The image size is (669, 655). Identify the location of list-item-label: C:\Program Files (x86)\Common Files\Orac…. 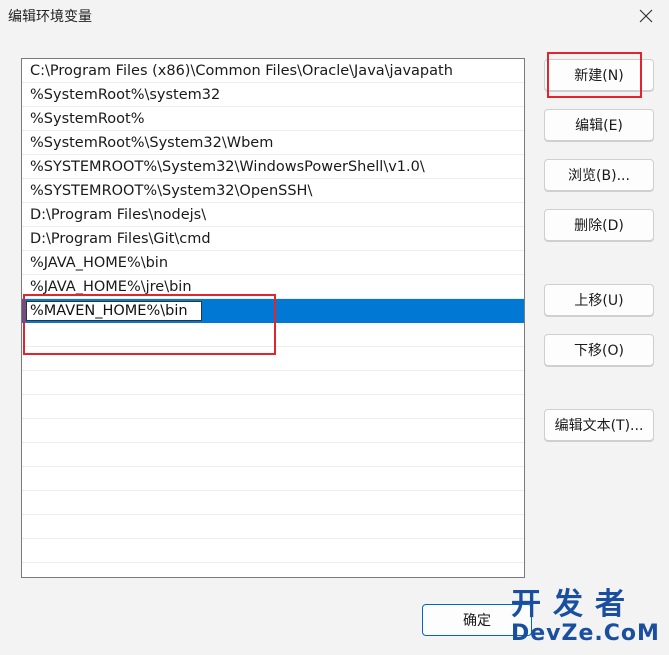
(241, 71).